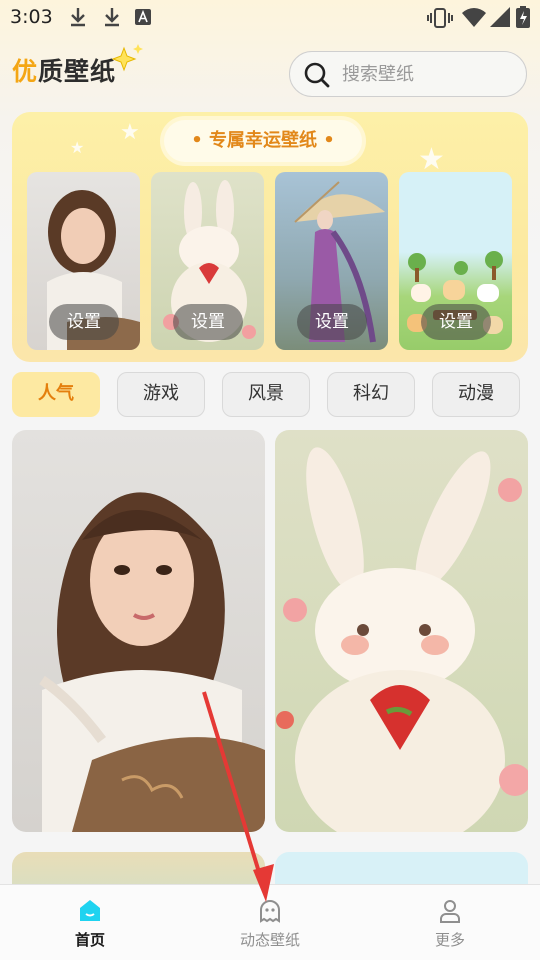 This screenshot has width=540, height=960. What do you see at coordinates (90, 922) in the screenshot?
I see `nav-home: 首页` at bounding box center [90, 922].